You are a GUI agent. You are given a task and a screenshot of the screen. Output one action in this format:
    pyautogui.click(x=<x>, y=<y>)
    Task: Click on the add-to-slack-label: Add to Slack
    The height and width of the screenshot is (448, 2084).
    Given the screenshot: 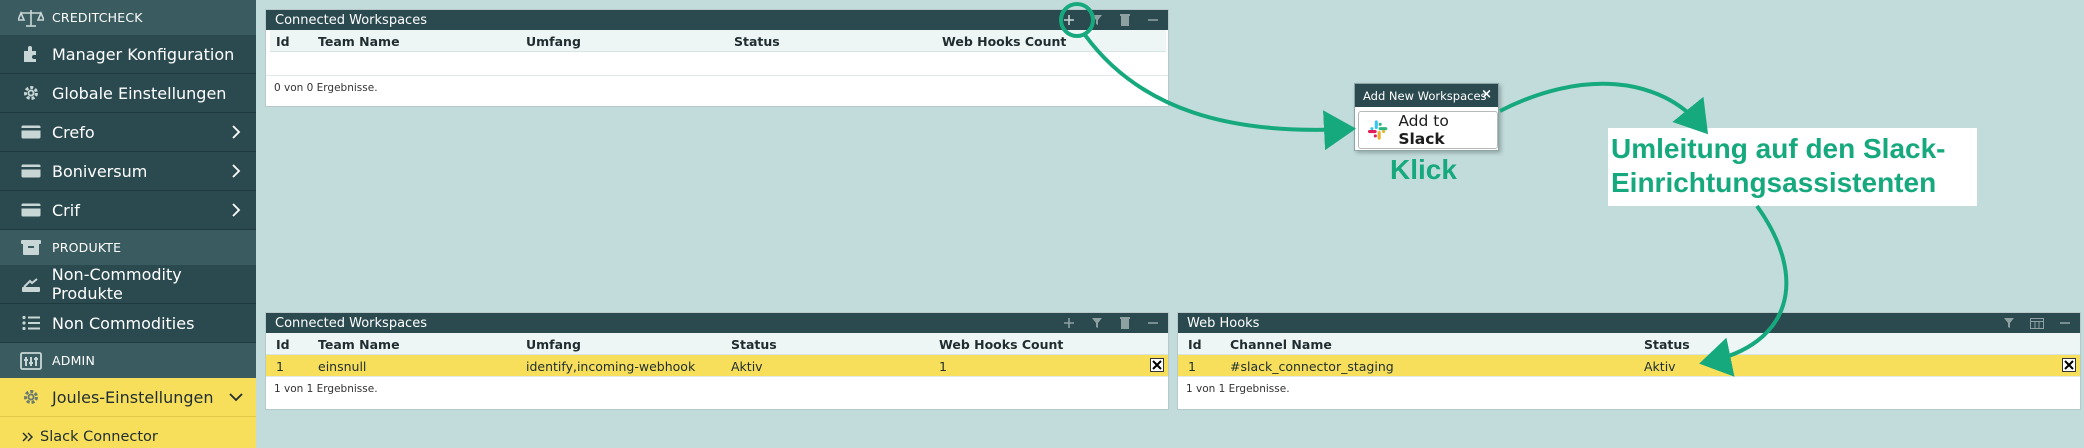 What is the action you would take?
    pyautogui.click(x=1423, y=130)
    